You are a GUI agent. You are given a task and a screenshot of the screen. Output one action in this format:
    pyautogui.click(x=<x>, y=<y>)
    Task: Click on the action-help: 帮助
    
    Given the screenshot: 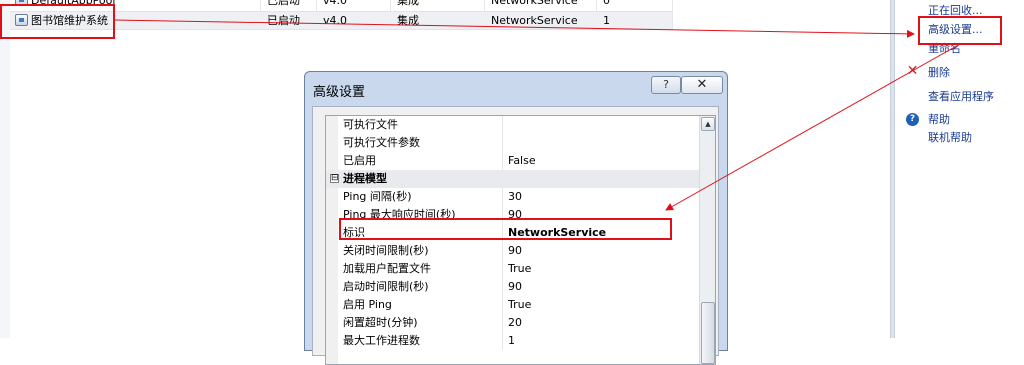 What is the action you would take?
    pyautogui.click(x=939, y=120)
    